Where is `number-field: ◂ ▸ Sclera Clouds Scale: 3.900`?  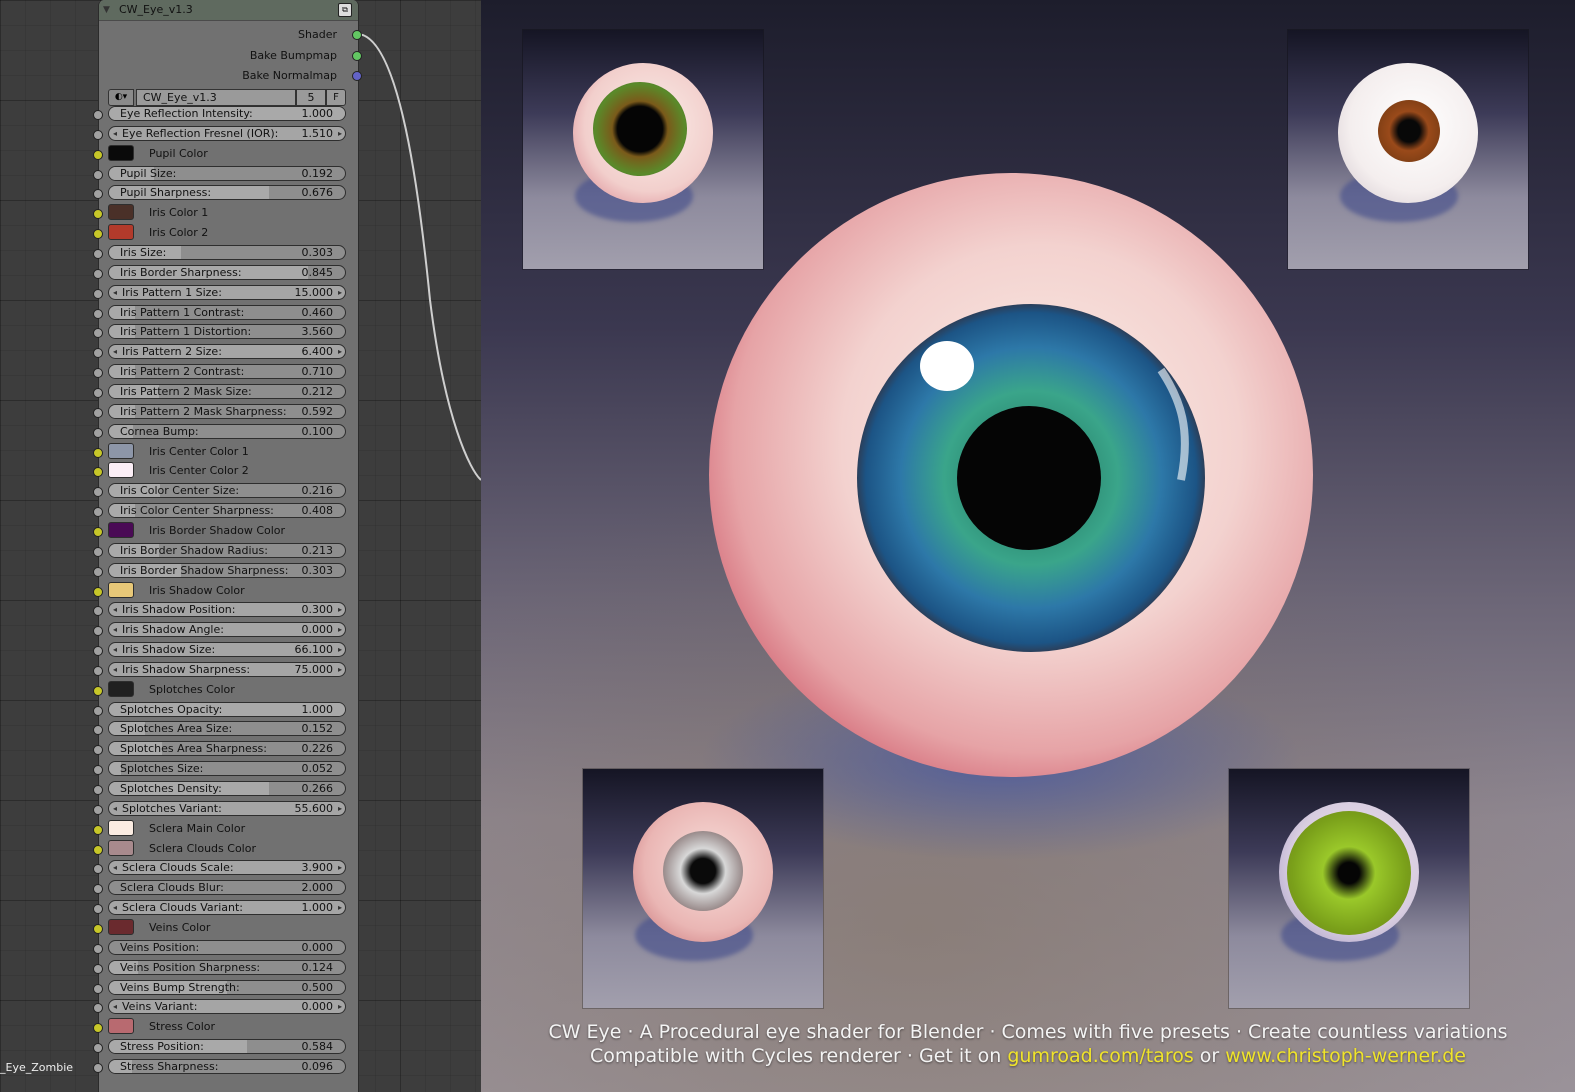 number-field: ◂ ▸ Sclera Clouds Scale: 3.900 is located at coordinates (227, 867).